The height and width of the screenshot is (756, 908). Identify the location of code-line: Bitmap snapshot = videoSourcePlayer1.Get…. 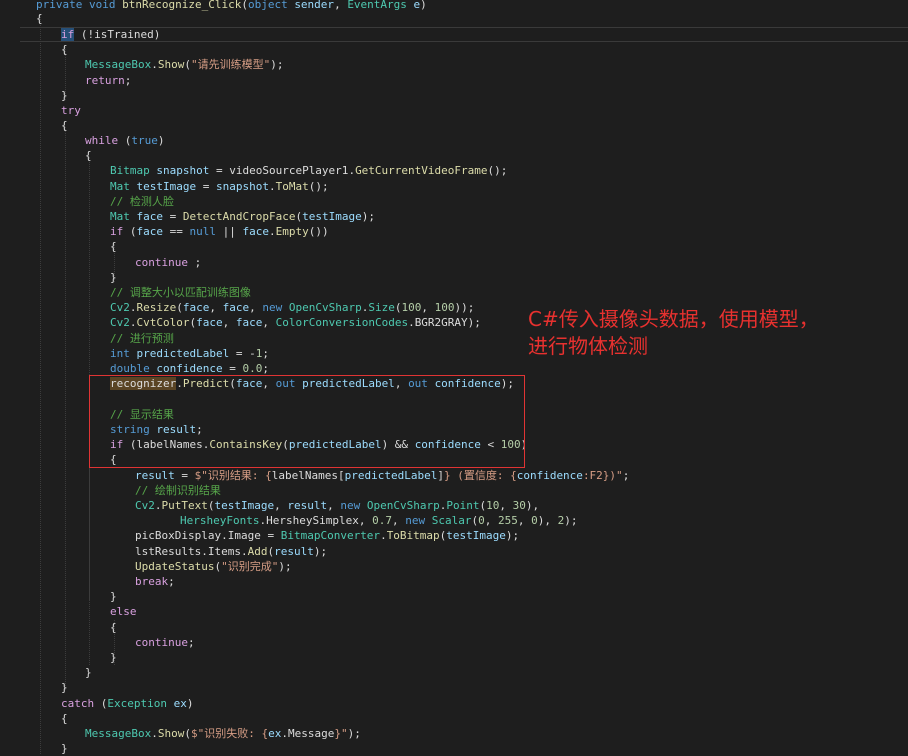
(308, 170).